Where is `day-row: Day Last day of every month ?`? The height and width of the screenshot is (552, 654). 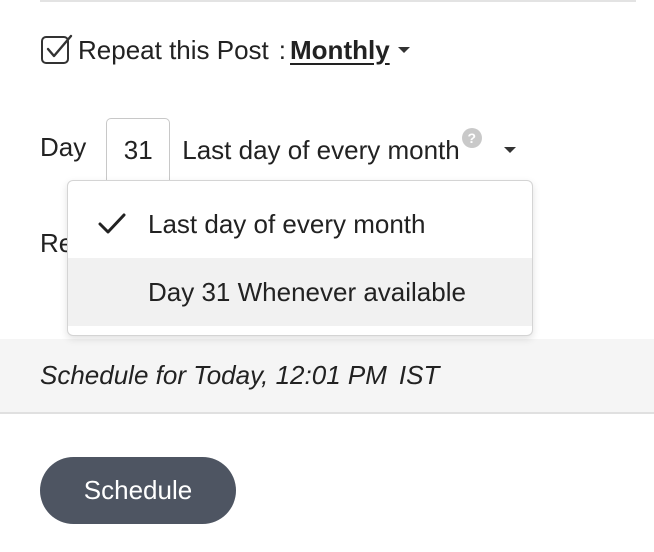
day-row: Day Last day of every month ? is located at coordinates (278, 150).